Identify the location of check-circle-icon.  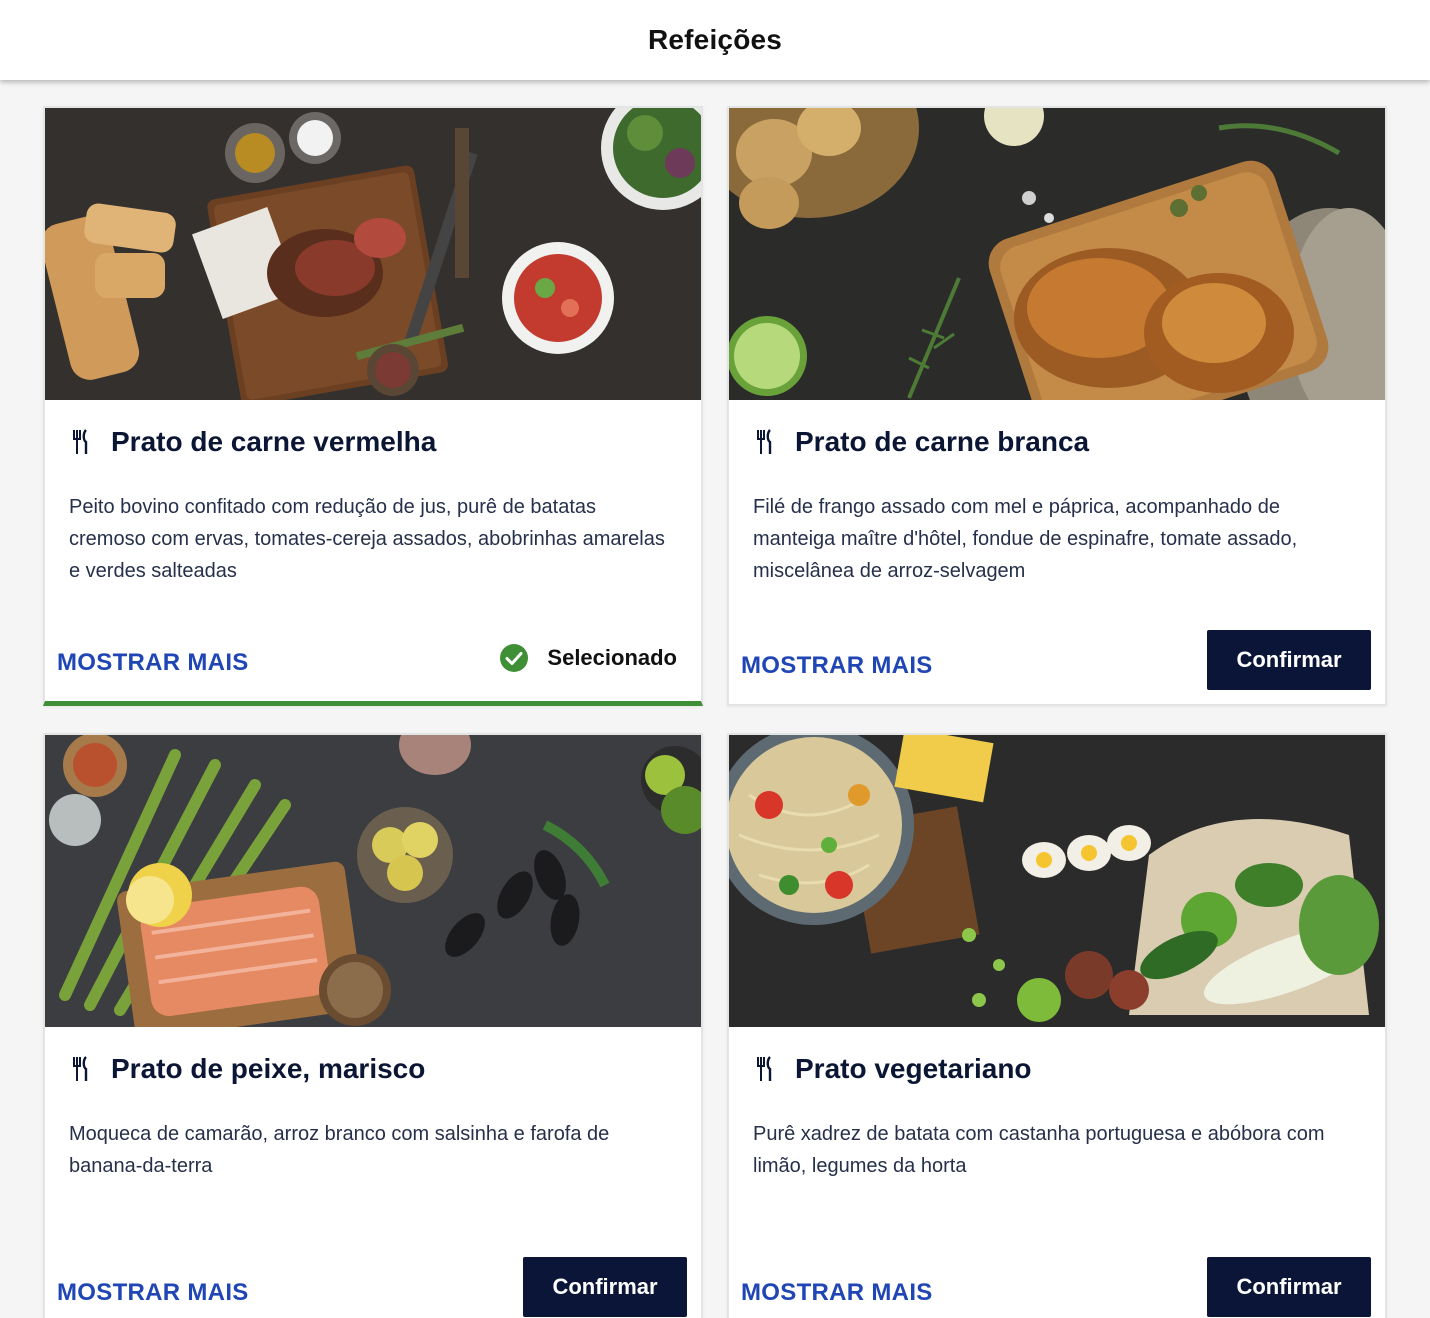
(514, 658).